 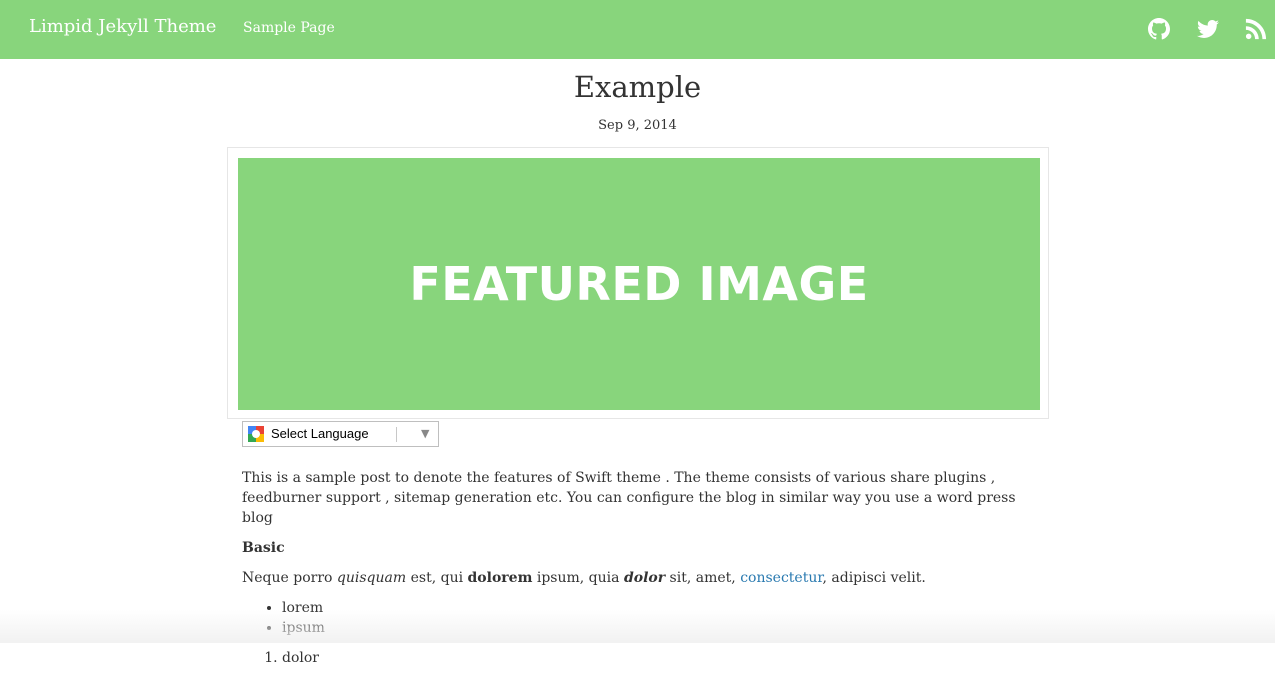 I want to click on text-segment: Neque porro, so click(x=289, y=578).